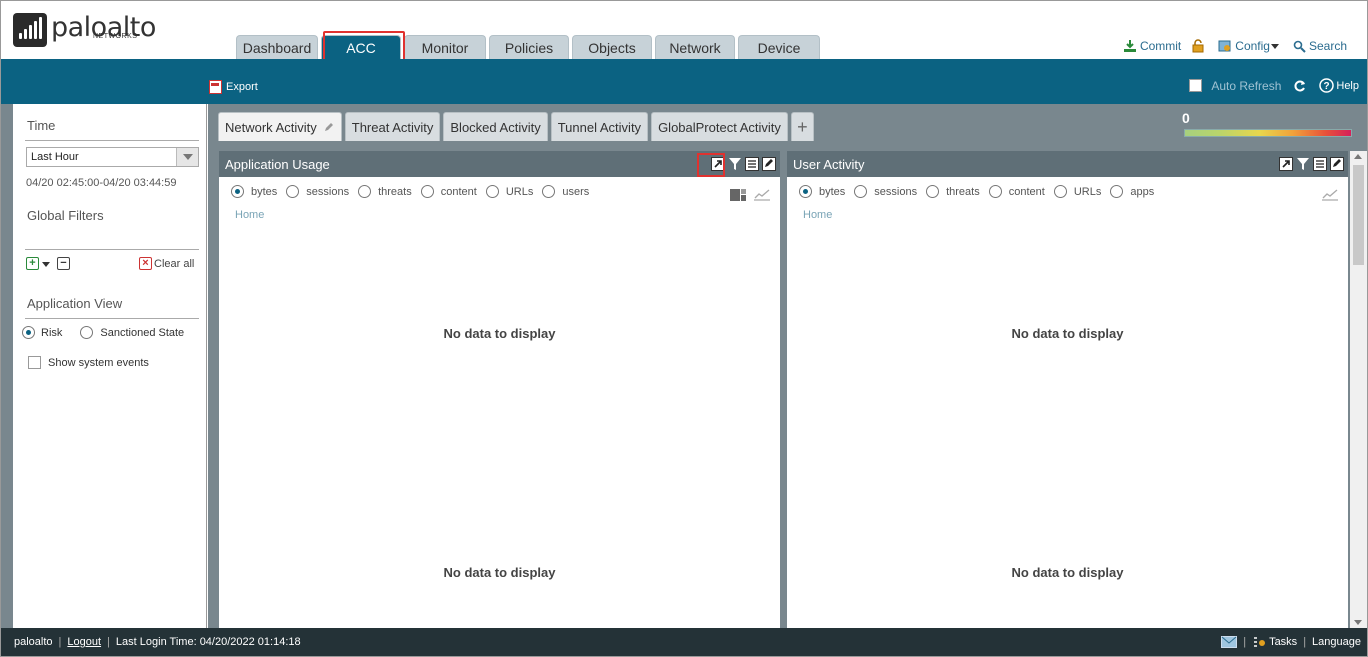  What do you see at coordinates (1327, 46) in the screenshot?
I see `search-label: Search` at bounding box center [1327, 46].